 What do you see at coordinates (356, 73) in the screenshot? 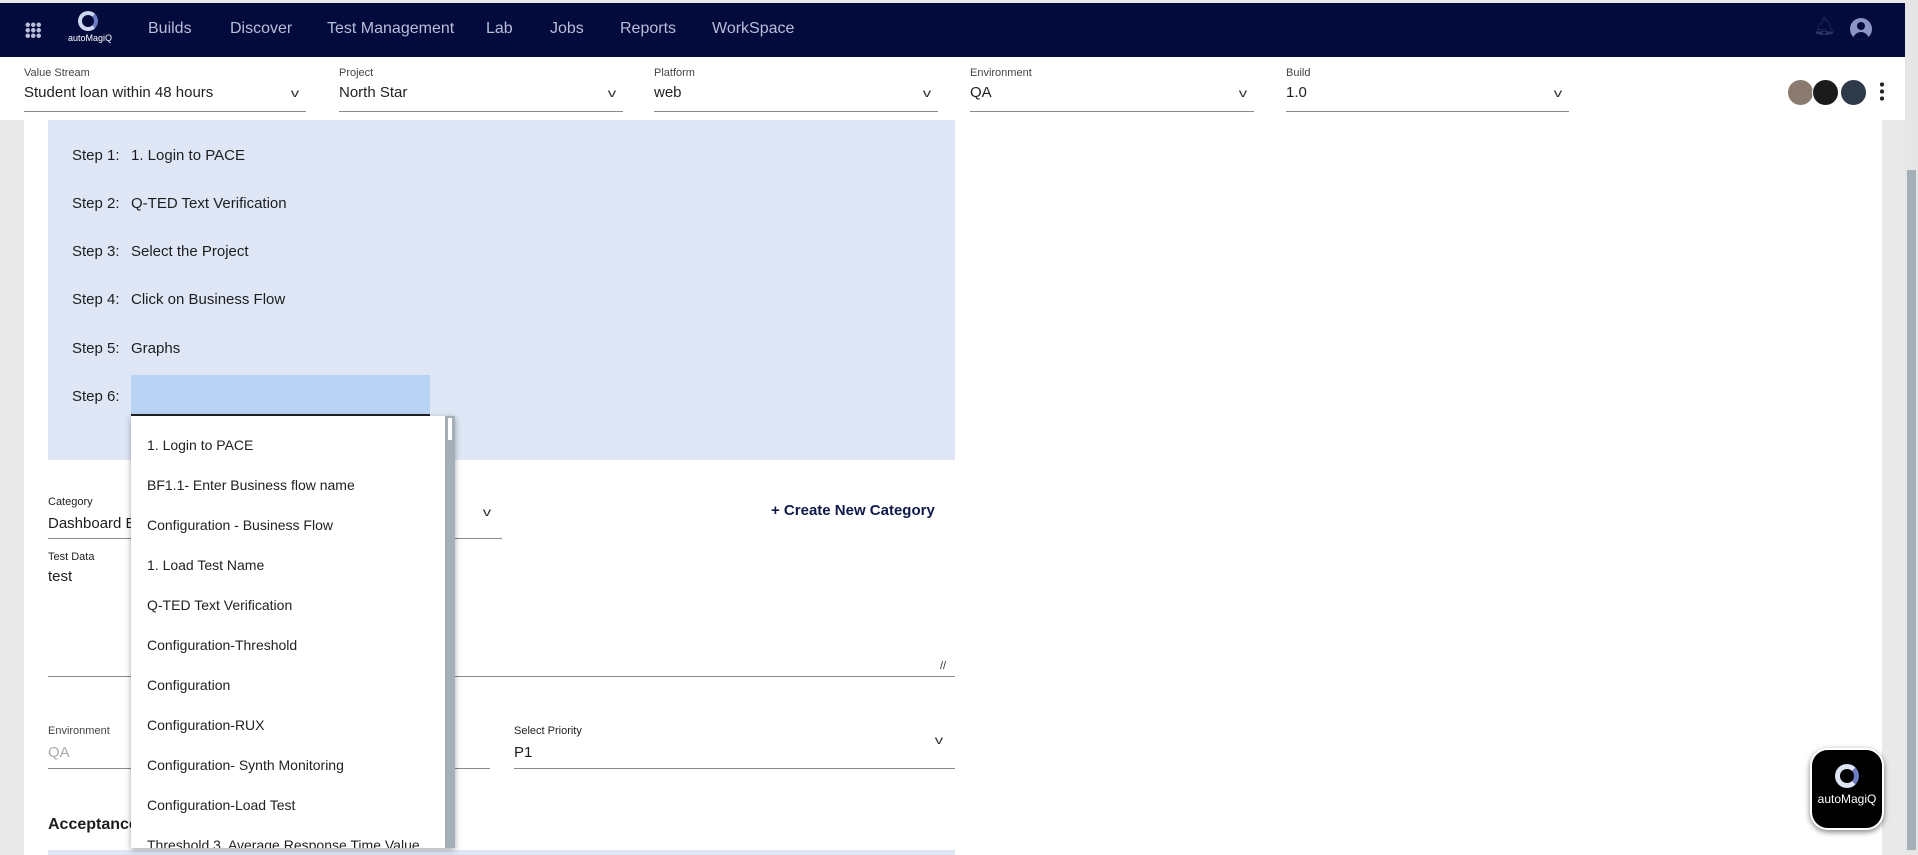
I see `field-label: Project` at bounding box center [356, 73].